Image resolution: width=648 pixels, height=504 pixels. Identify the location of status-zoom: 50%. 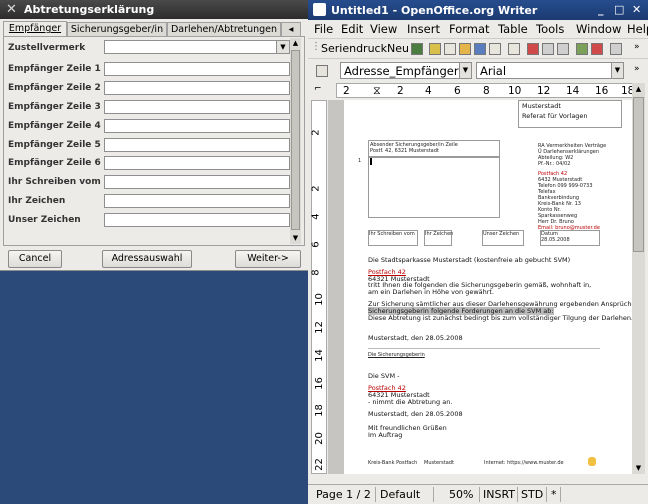
(461, 494).